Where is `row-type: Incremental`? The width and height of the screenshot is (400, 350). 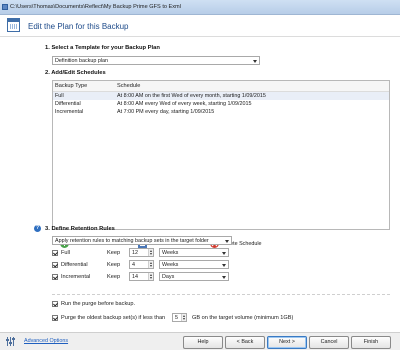
row-type: Incremental is located at coordinates (69, 112).